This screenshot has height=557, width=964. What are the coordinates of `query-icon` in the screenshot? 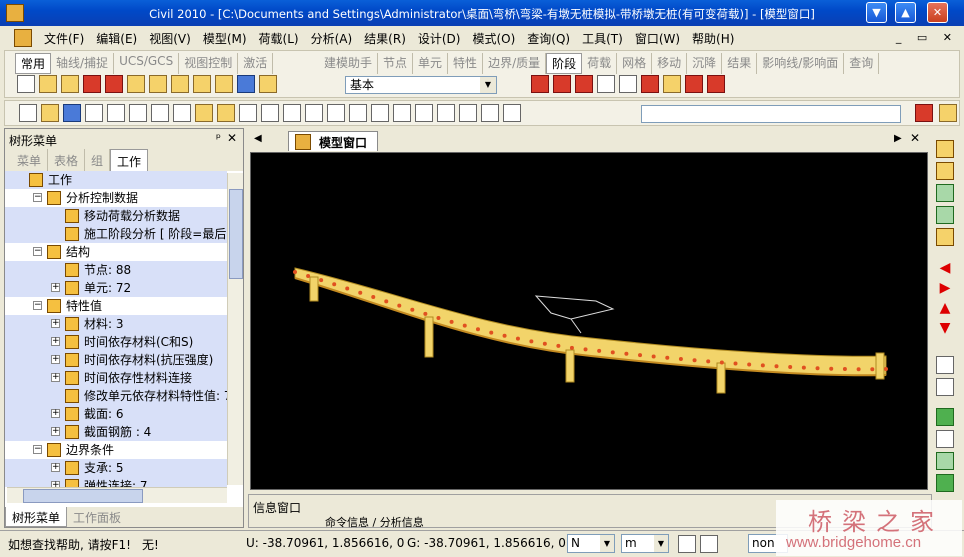 It's located at (512, 113).